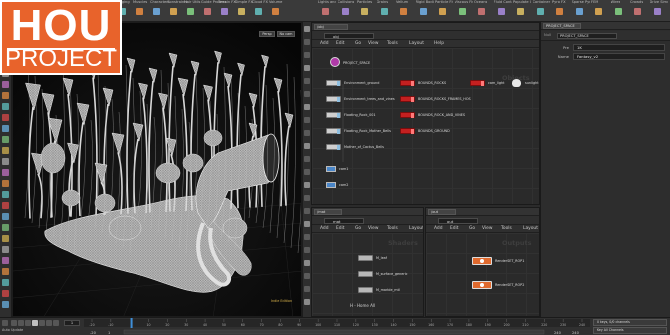 The image size is (670, 335). What do you see at coordinates (619, 47) in the screenshot?
I see `param-value-field: 1K` at bounding box center [619, 47].